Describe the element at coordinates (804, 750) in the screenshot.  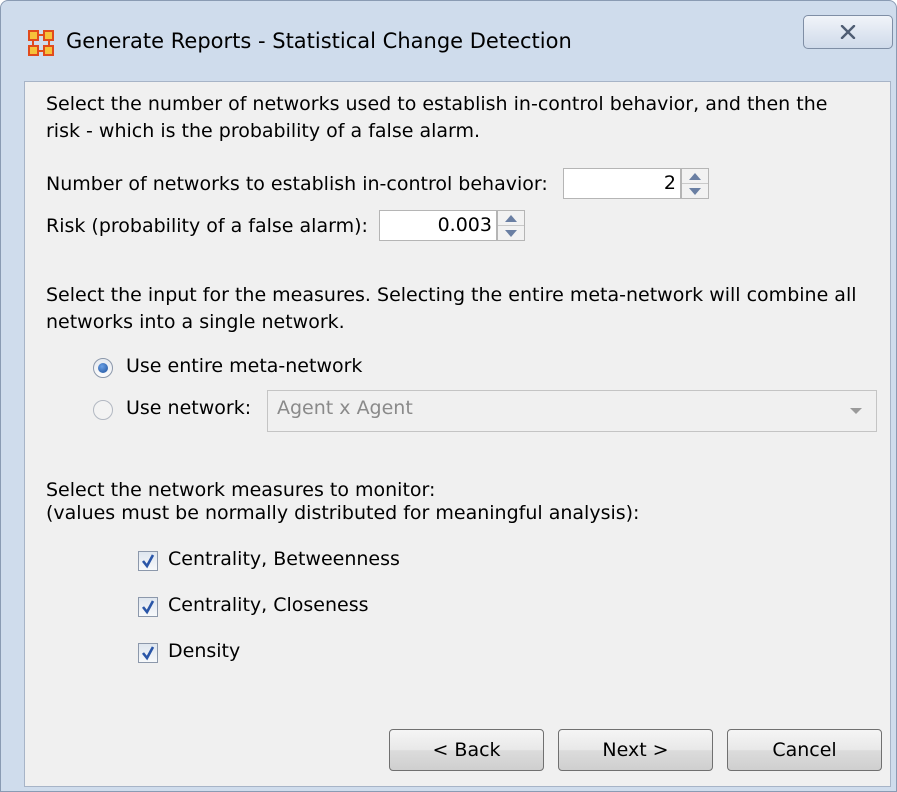
I see `cancel-button: Cancel` at that location.